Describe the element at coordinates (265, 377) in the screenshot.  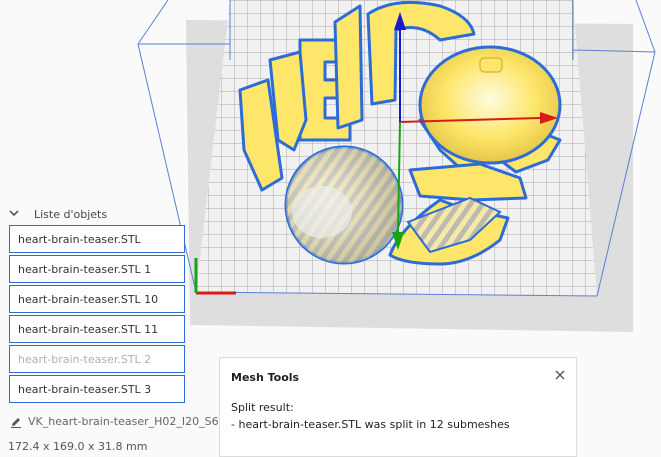
I see `mesh-tools-title: Mesh Tools` at that location.